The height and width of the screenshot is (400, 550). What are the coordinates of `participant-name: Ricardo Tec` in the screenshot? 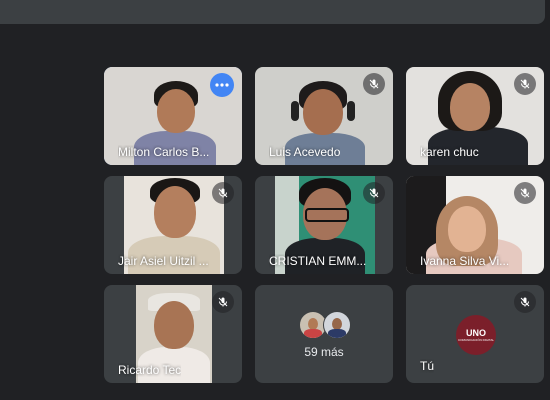 It's located at (150, 370).